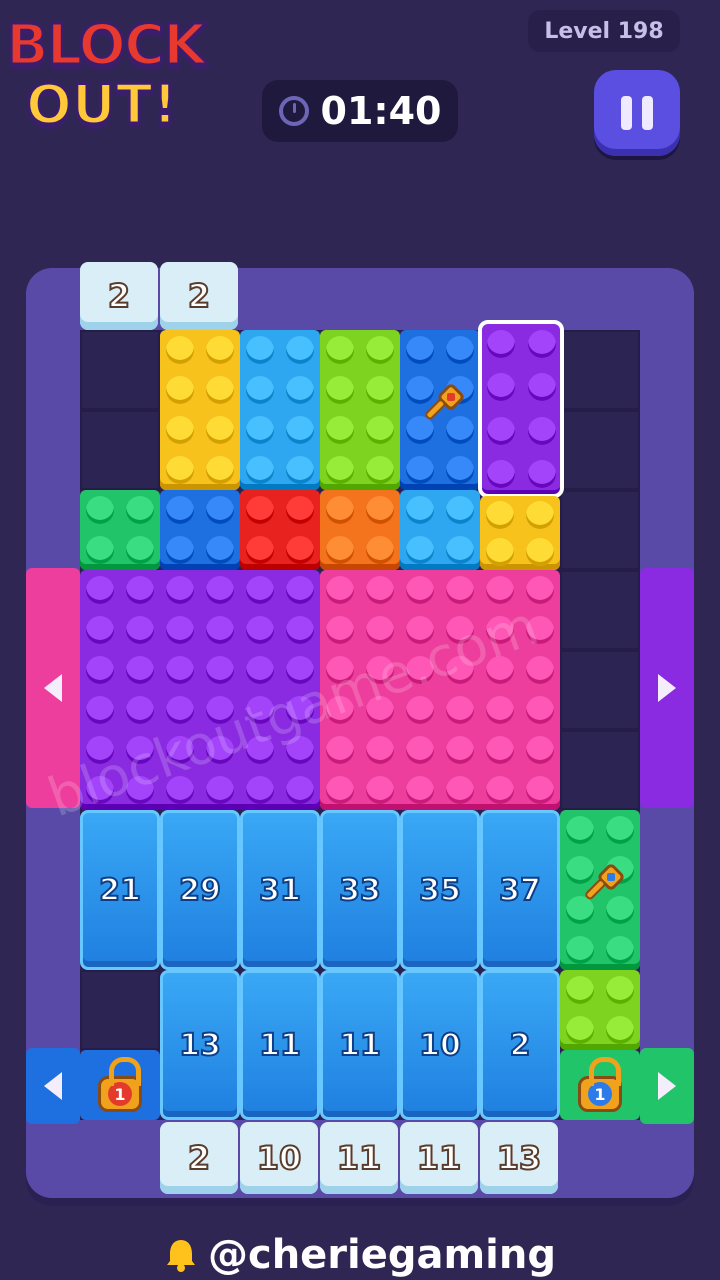  What do you see at coordinates (637, 113) in the screenshot?
I see `pause-button` at bounding box center [637, 113].